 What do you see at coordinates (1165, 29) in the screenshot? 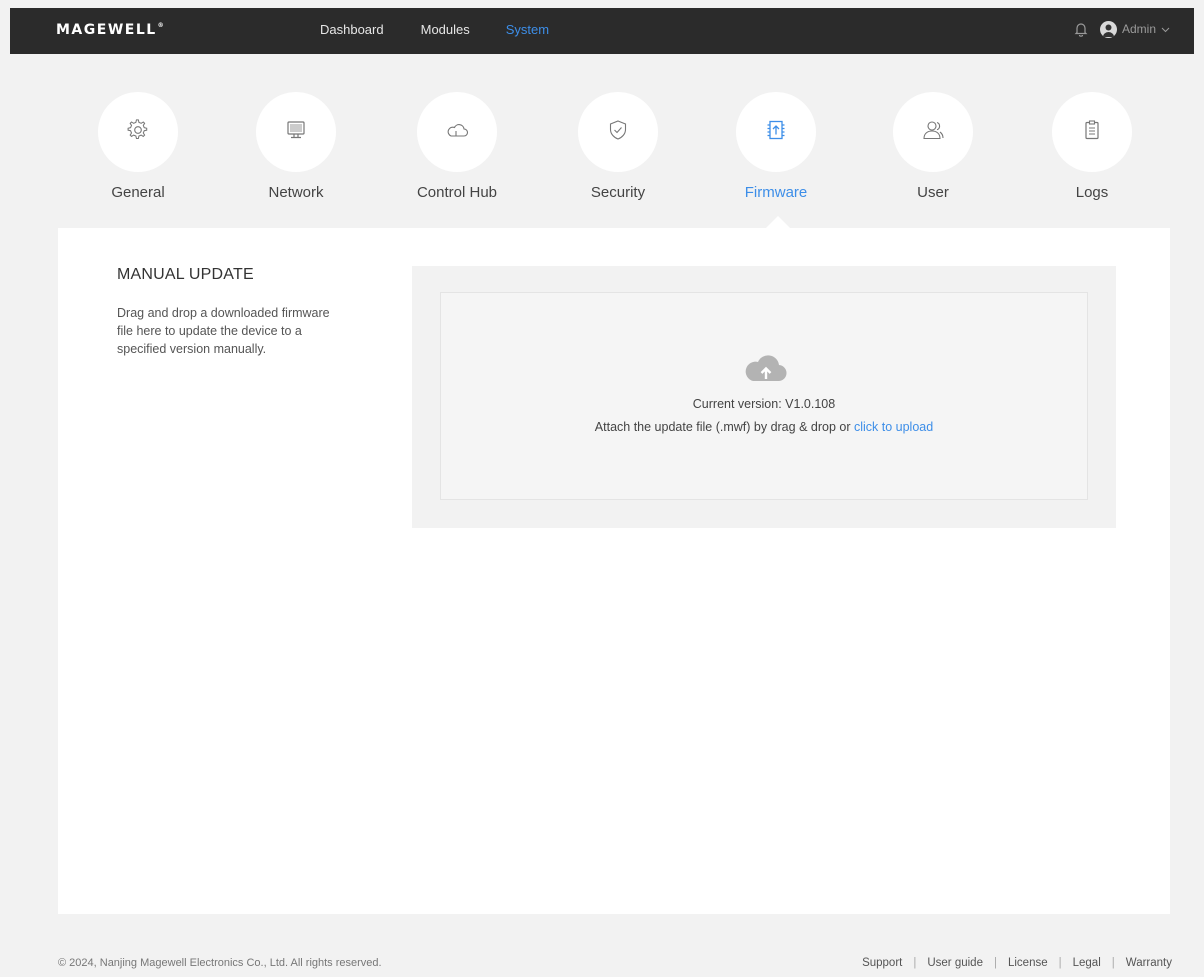
I see `chevron-down-icon` at bounding box center [1165, 29].